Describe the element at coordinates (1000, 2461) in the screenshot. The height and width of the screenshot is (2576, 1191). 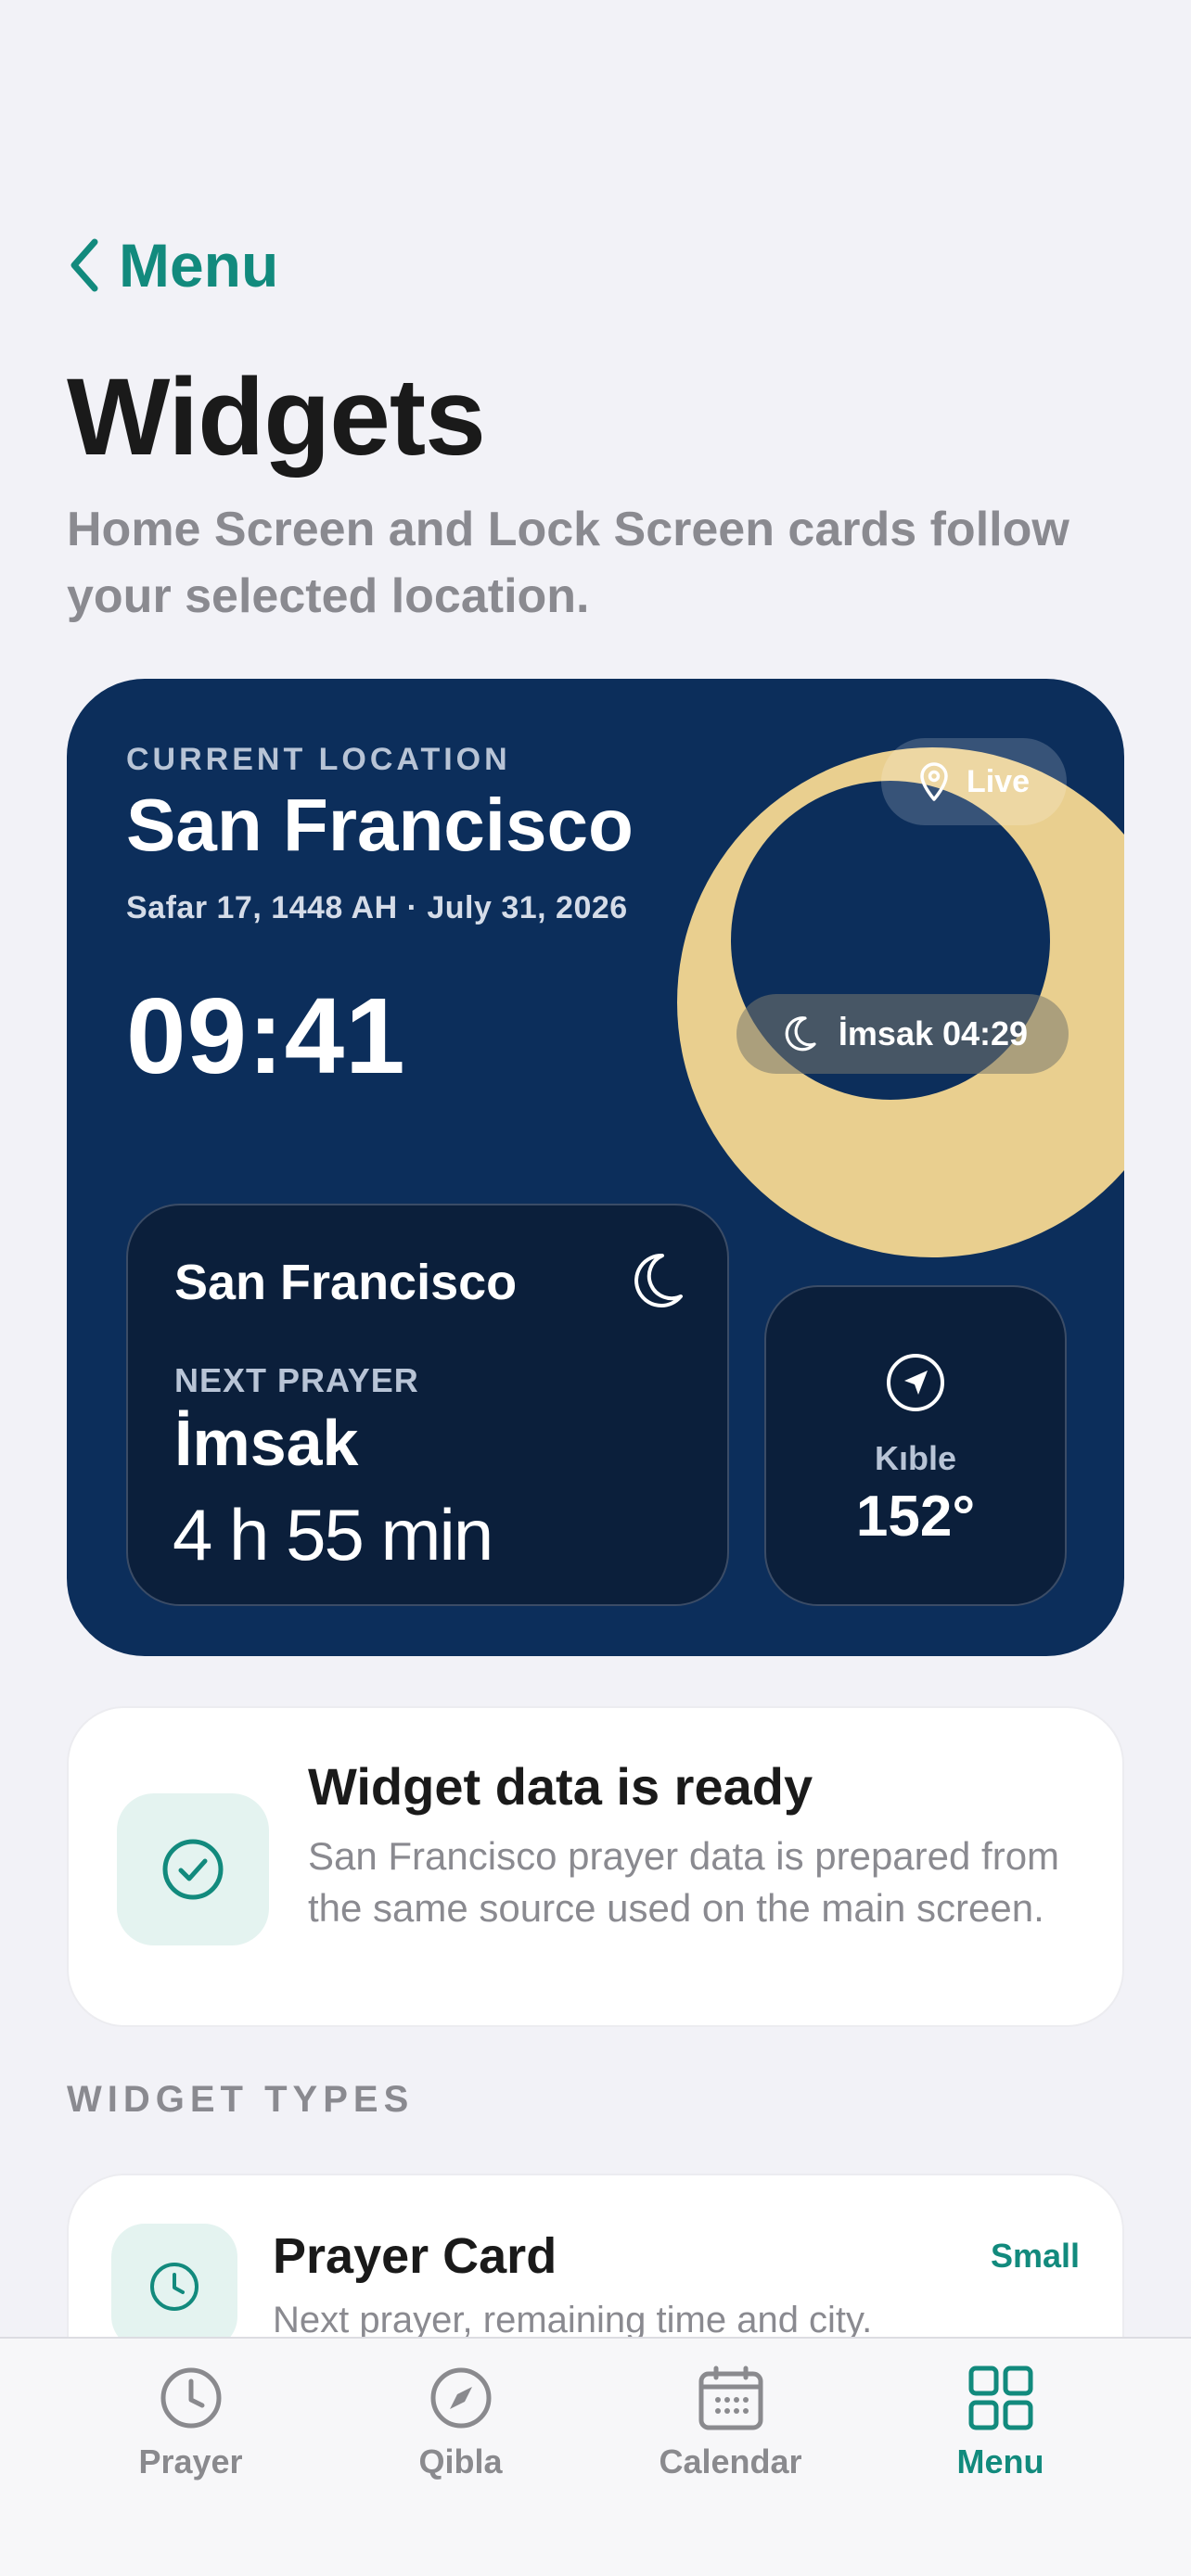
I see `tab-label: Menu` at that location.